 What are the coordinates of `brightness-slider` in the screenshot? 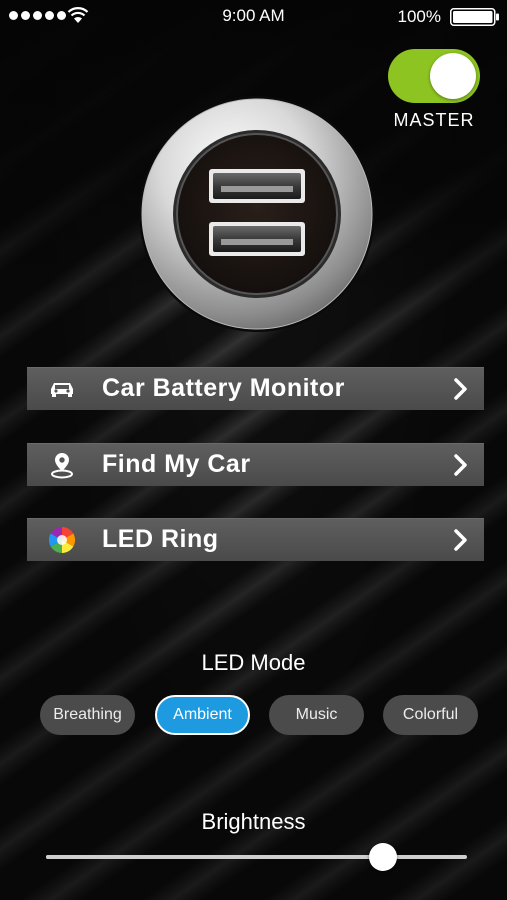 It's located at (256, 857).